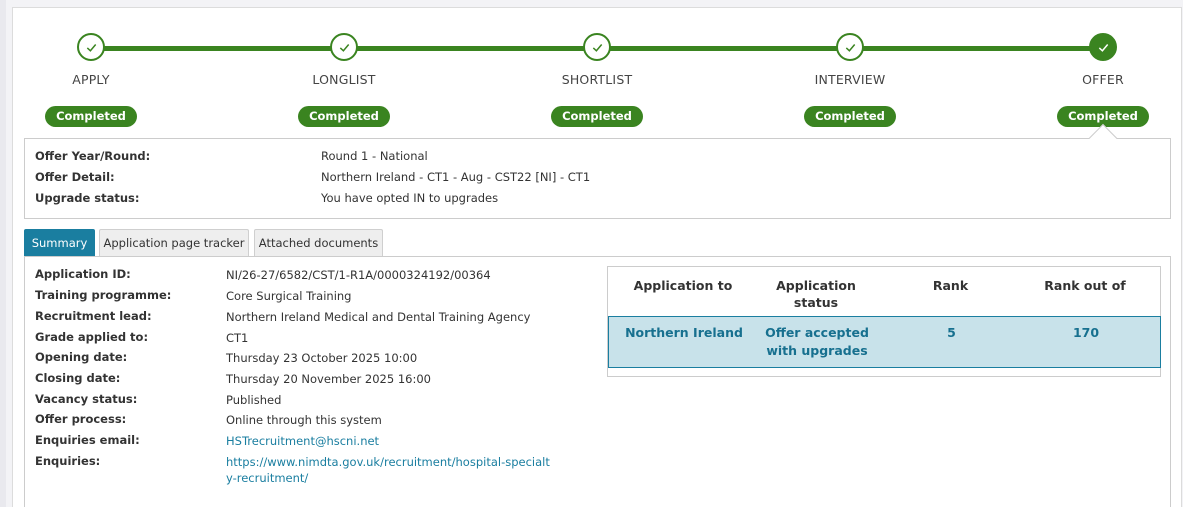  What do you see at coordinates (817, 341) in the screenshot?
I see `table-cell: Offer accepted with upgrades` at bounding box center [817, 341].